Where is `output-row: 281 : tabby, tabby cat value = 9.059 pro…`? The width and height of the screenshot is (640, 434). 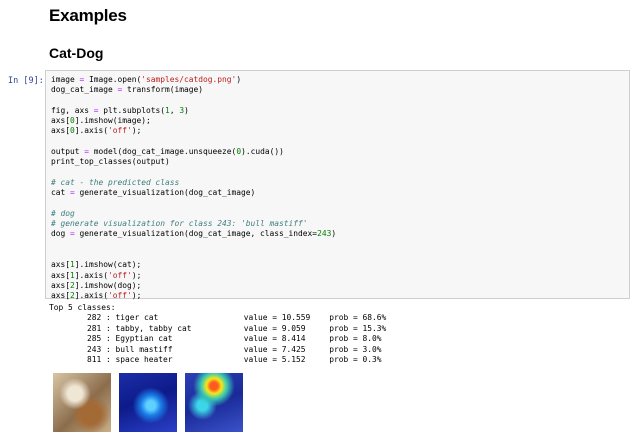
output-row: 281 : tabby, tabby cat value = 9.059 pro… is located at coordinates (218, 328).